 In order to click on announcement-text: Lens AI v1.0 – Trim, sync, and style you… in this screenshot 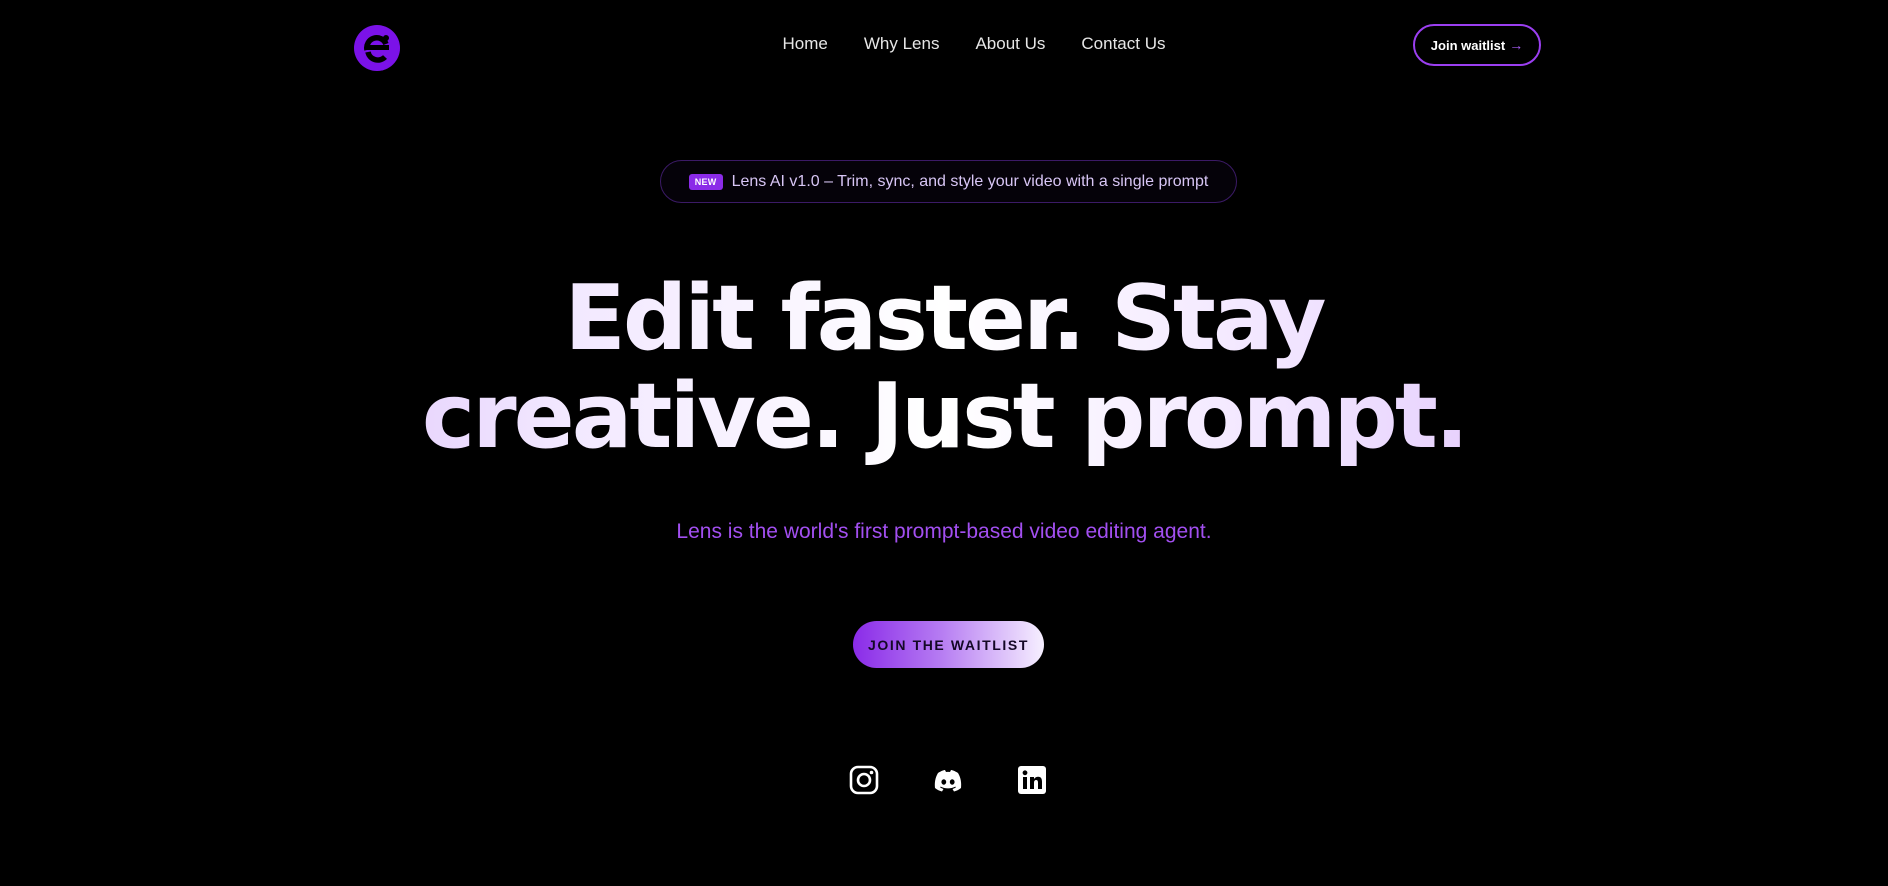, I will do `click(970, 181)`.